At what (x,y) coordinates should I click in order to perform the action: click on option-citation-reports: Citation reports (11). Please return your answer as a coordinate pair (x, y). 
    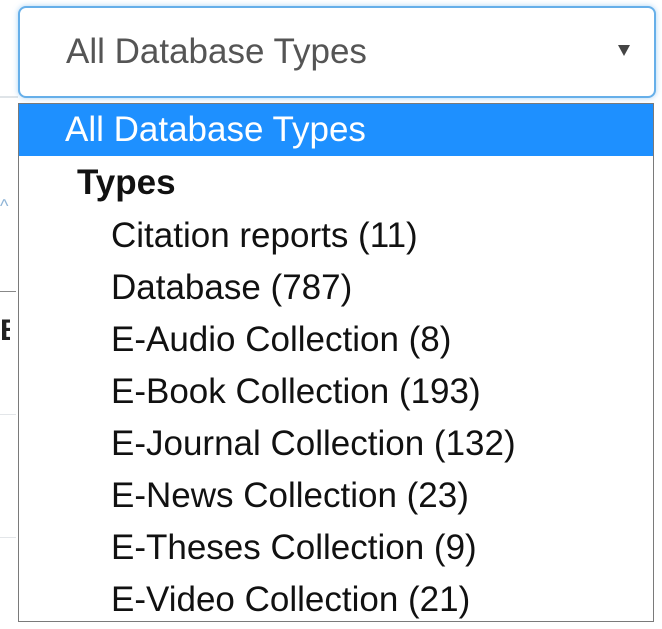
    Looking at the image, I should click on (336, 236).